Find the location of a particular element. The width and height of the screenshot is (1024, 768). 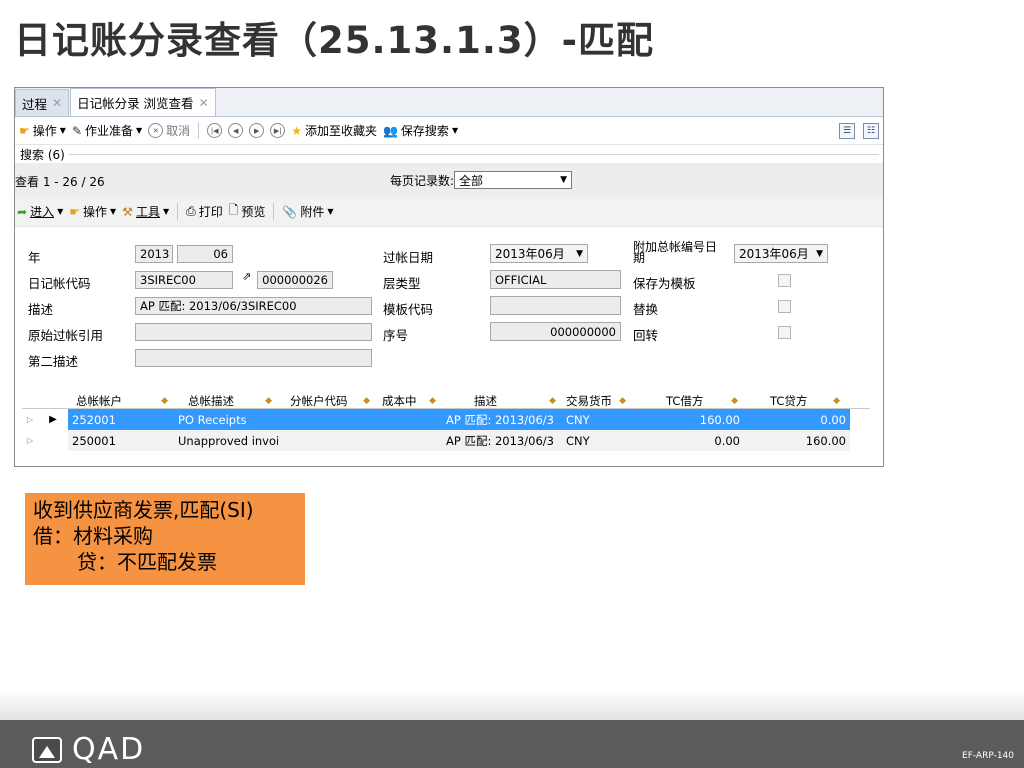

layer-field: OFFICIAL is located at coordinates (555, 279).